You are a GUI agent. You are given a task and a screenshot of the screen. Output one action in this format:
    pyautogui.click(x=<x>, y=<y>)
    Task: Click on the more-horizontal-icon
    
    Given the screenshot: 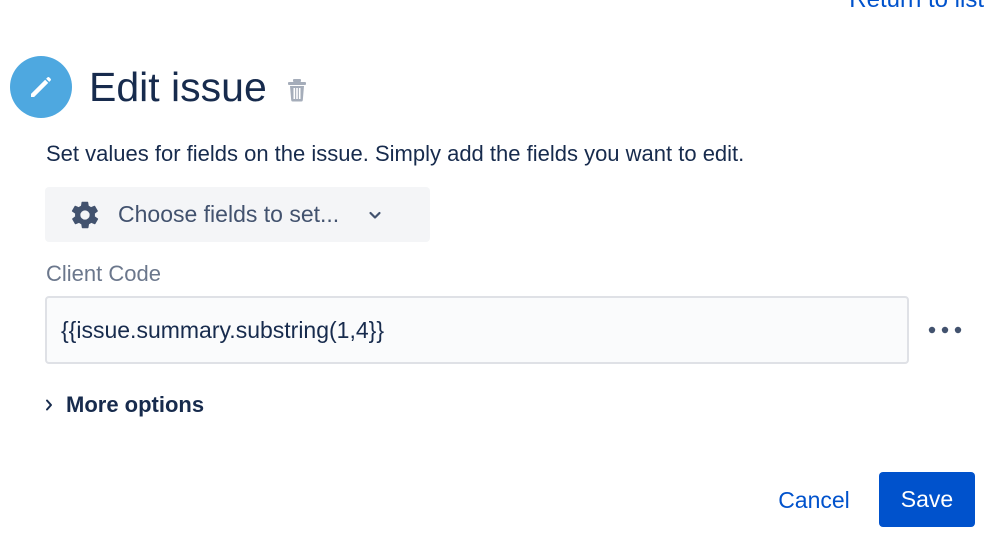 What is the action you would take?
    pyautogui.click(x=945, y=330)
    